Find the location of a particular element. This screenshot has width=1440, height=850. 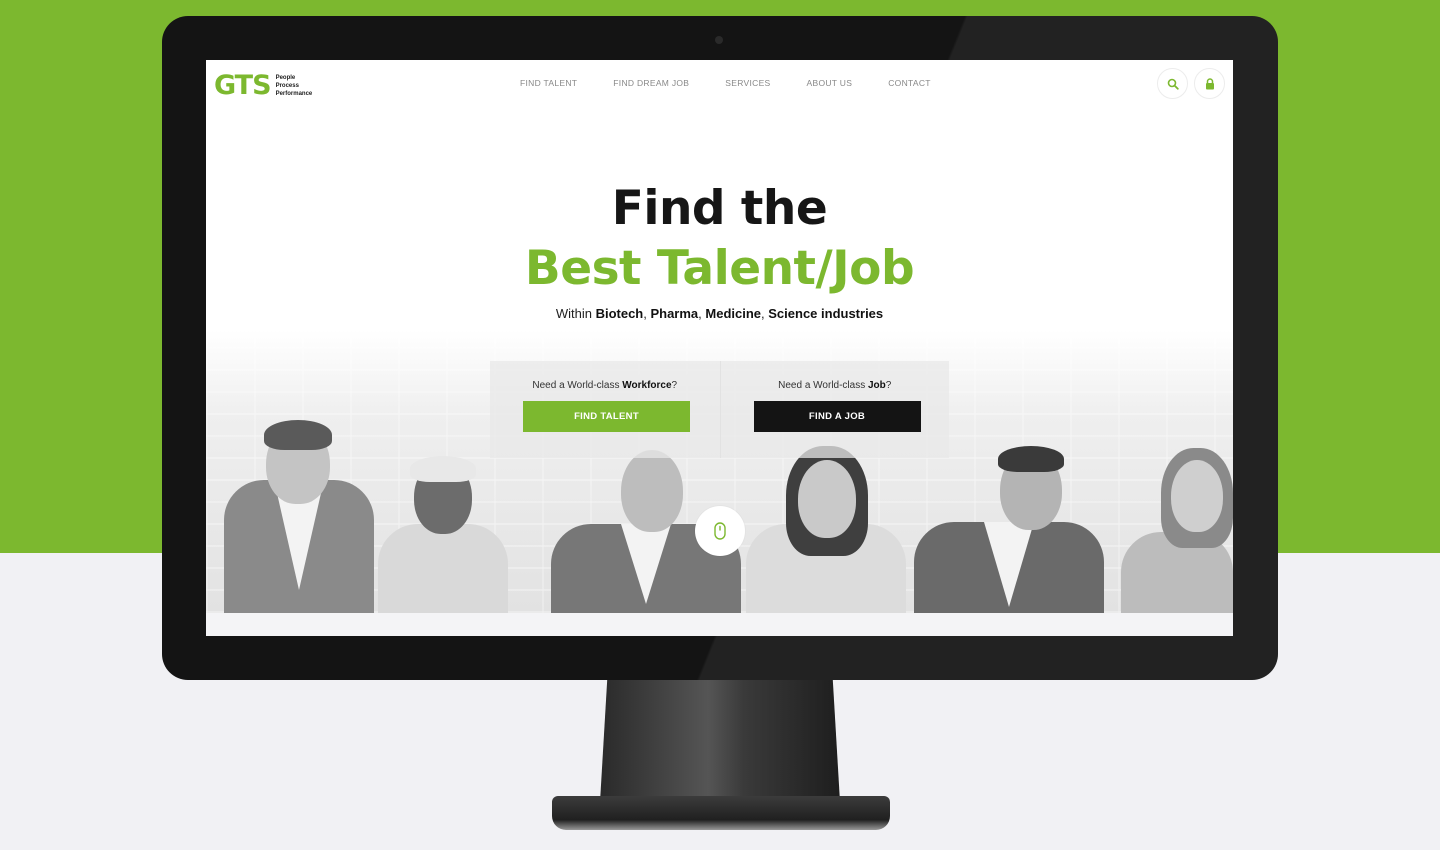

industry-pharma: Pharma is located at coordinates (674, 313).